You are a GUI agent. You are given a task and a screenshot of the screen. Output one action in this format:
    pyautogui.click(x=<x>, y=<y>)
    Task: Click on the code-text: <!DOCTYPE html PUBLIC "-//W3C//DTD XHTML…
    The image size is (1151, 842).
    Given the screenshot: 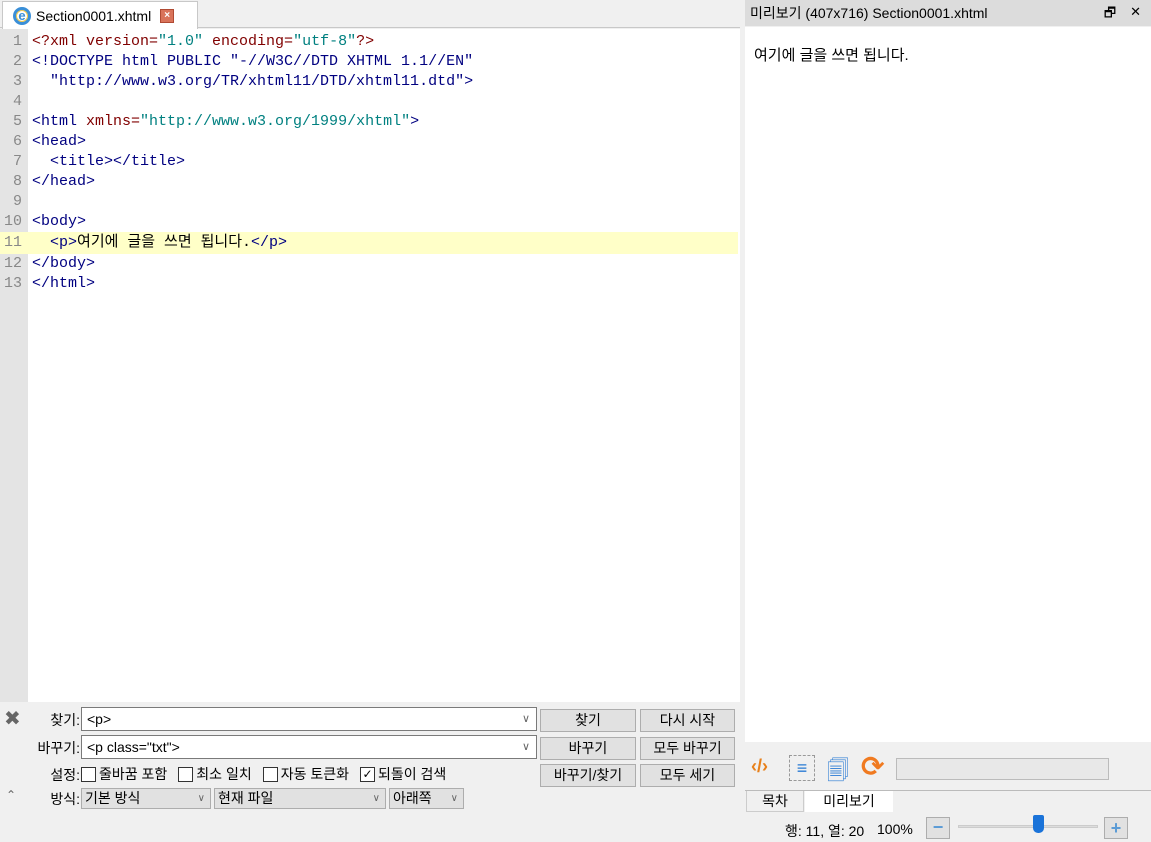 What is the action you would take?
    pyautogui.click(x=252, y=62)
    